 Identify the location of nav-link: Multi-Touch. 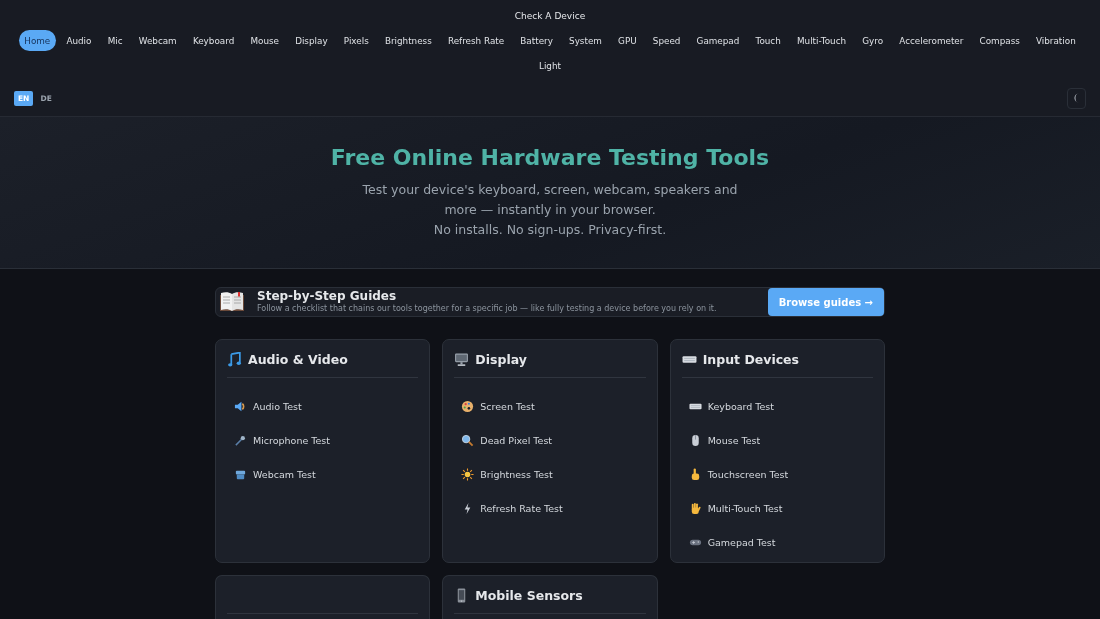
(821, 40).